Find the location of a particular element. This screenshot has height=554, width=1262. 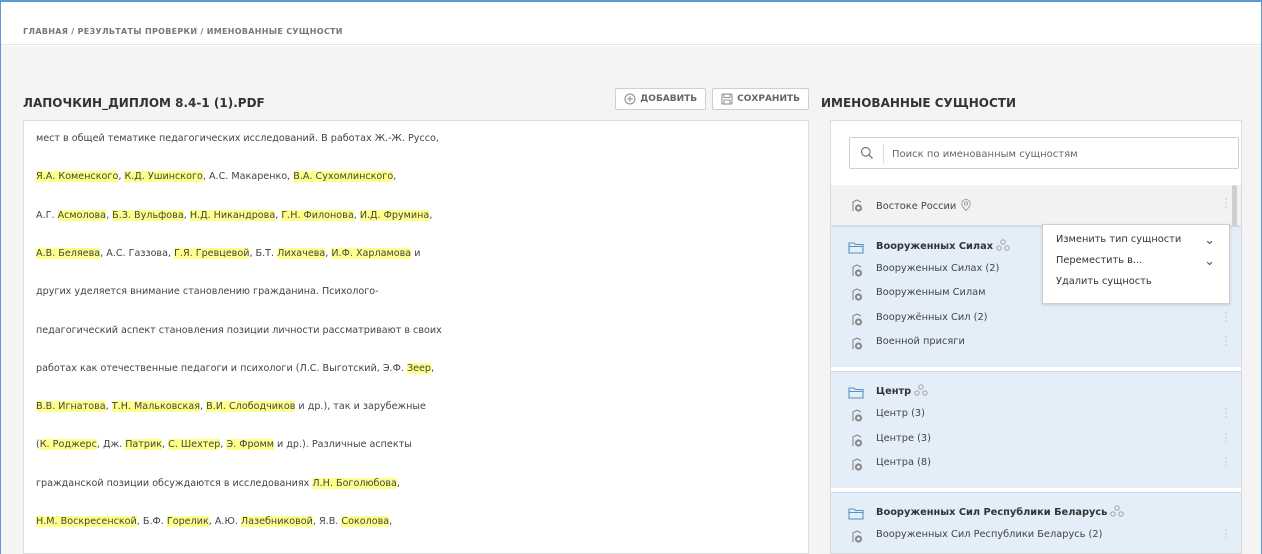

search-box is located at coordinates (1044, 153).